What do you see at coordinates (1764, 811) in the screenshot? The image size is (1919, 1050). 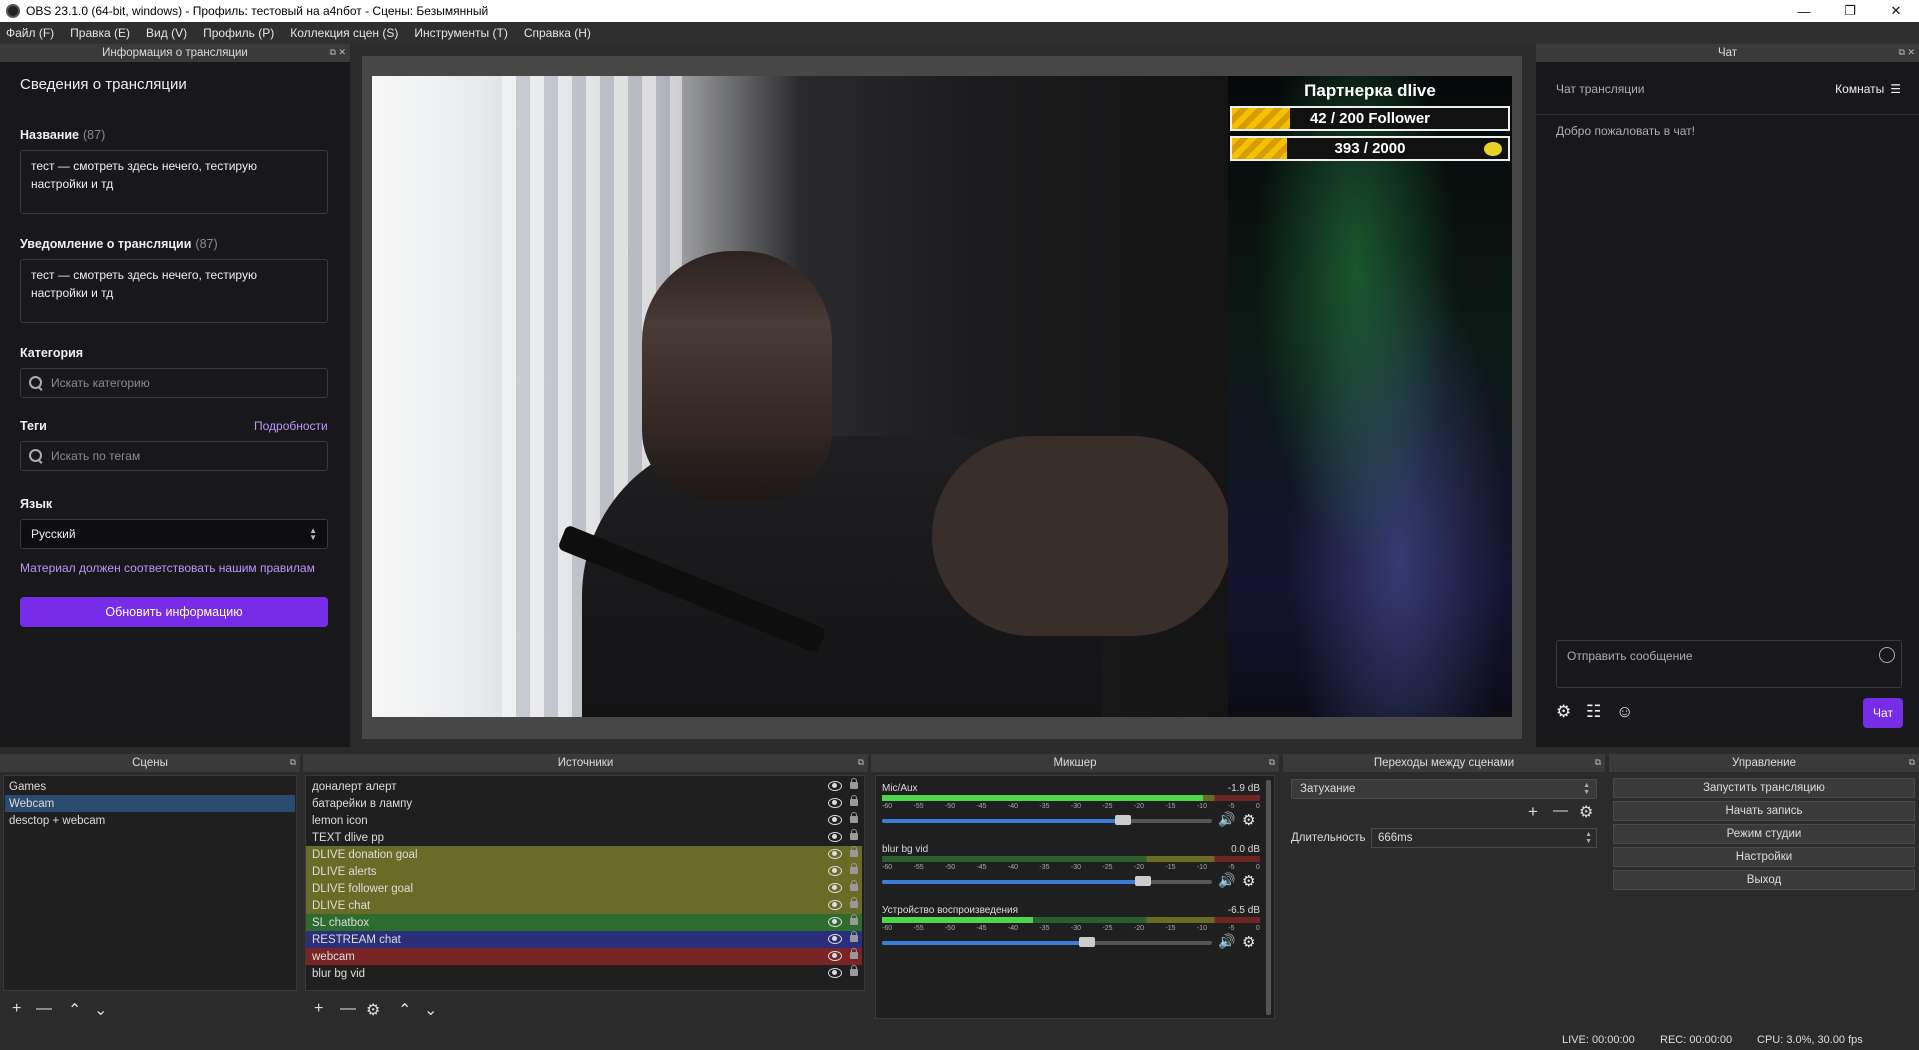 I see `start-recording-button: Начать запись` at bounding box center [1764, 811].